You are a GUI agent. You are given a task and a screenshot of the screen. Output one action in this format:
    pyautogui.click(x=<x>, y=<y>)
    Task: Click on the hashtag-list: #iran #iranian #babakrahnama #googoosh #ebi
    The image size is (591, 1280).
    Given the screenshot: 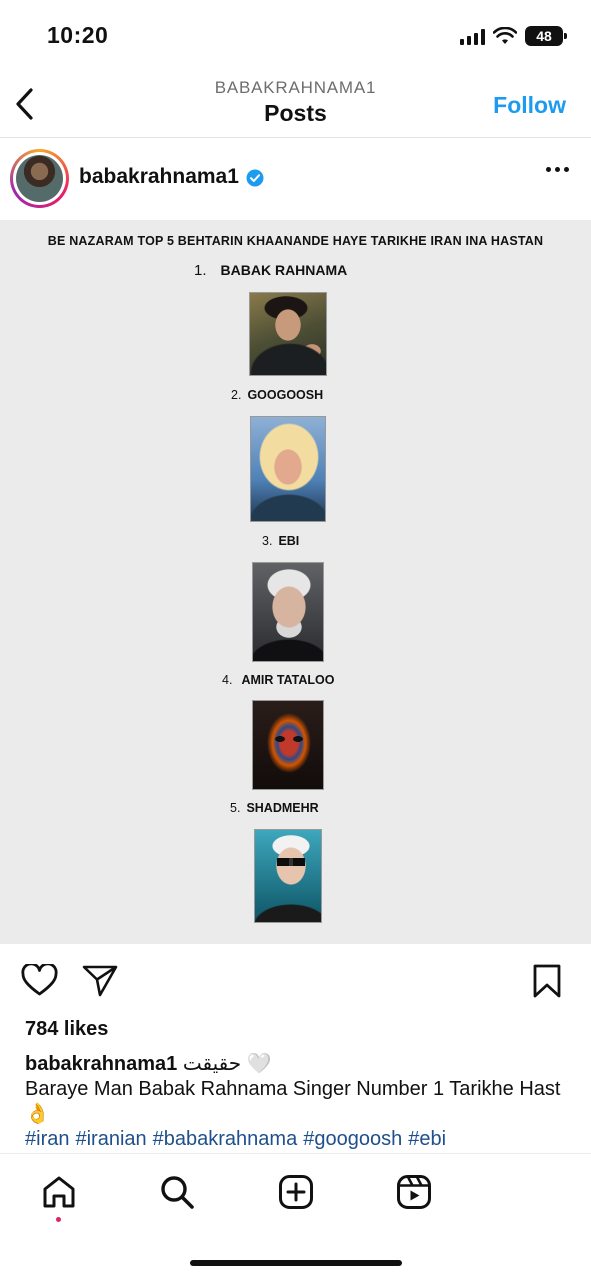 What is the action you would take?
    pyautogui.click(x=297, y=1139)
    